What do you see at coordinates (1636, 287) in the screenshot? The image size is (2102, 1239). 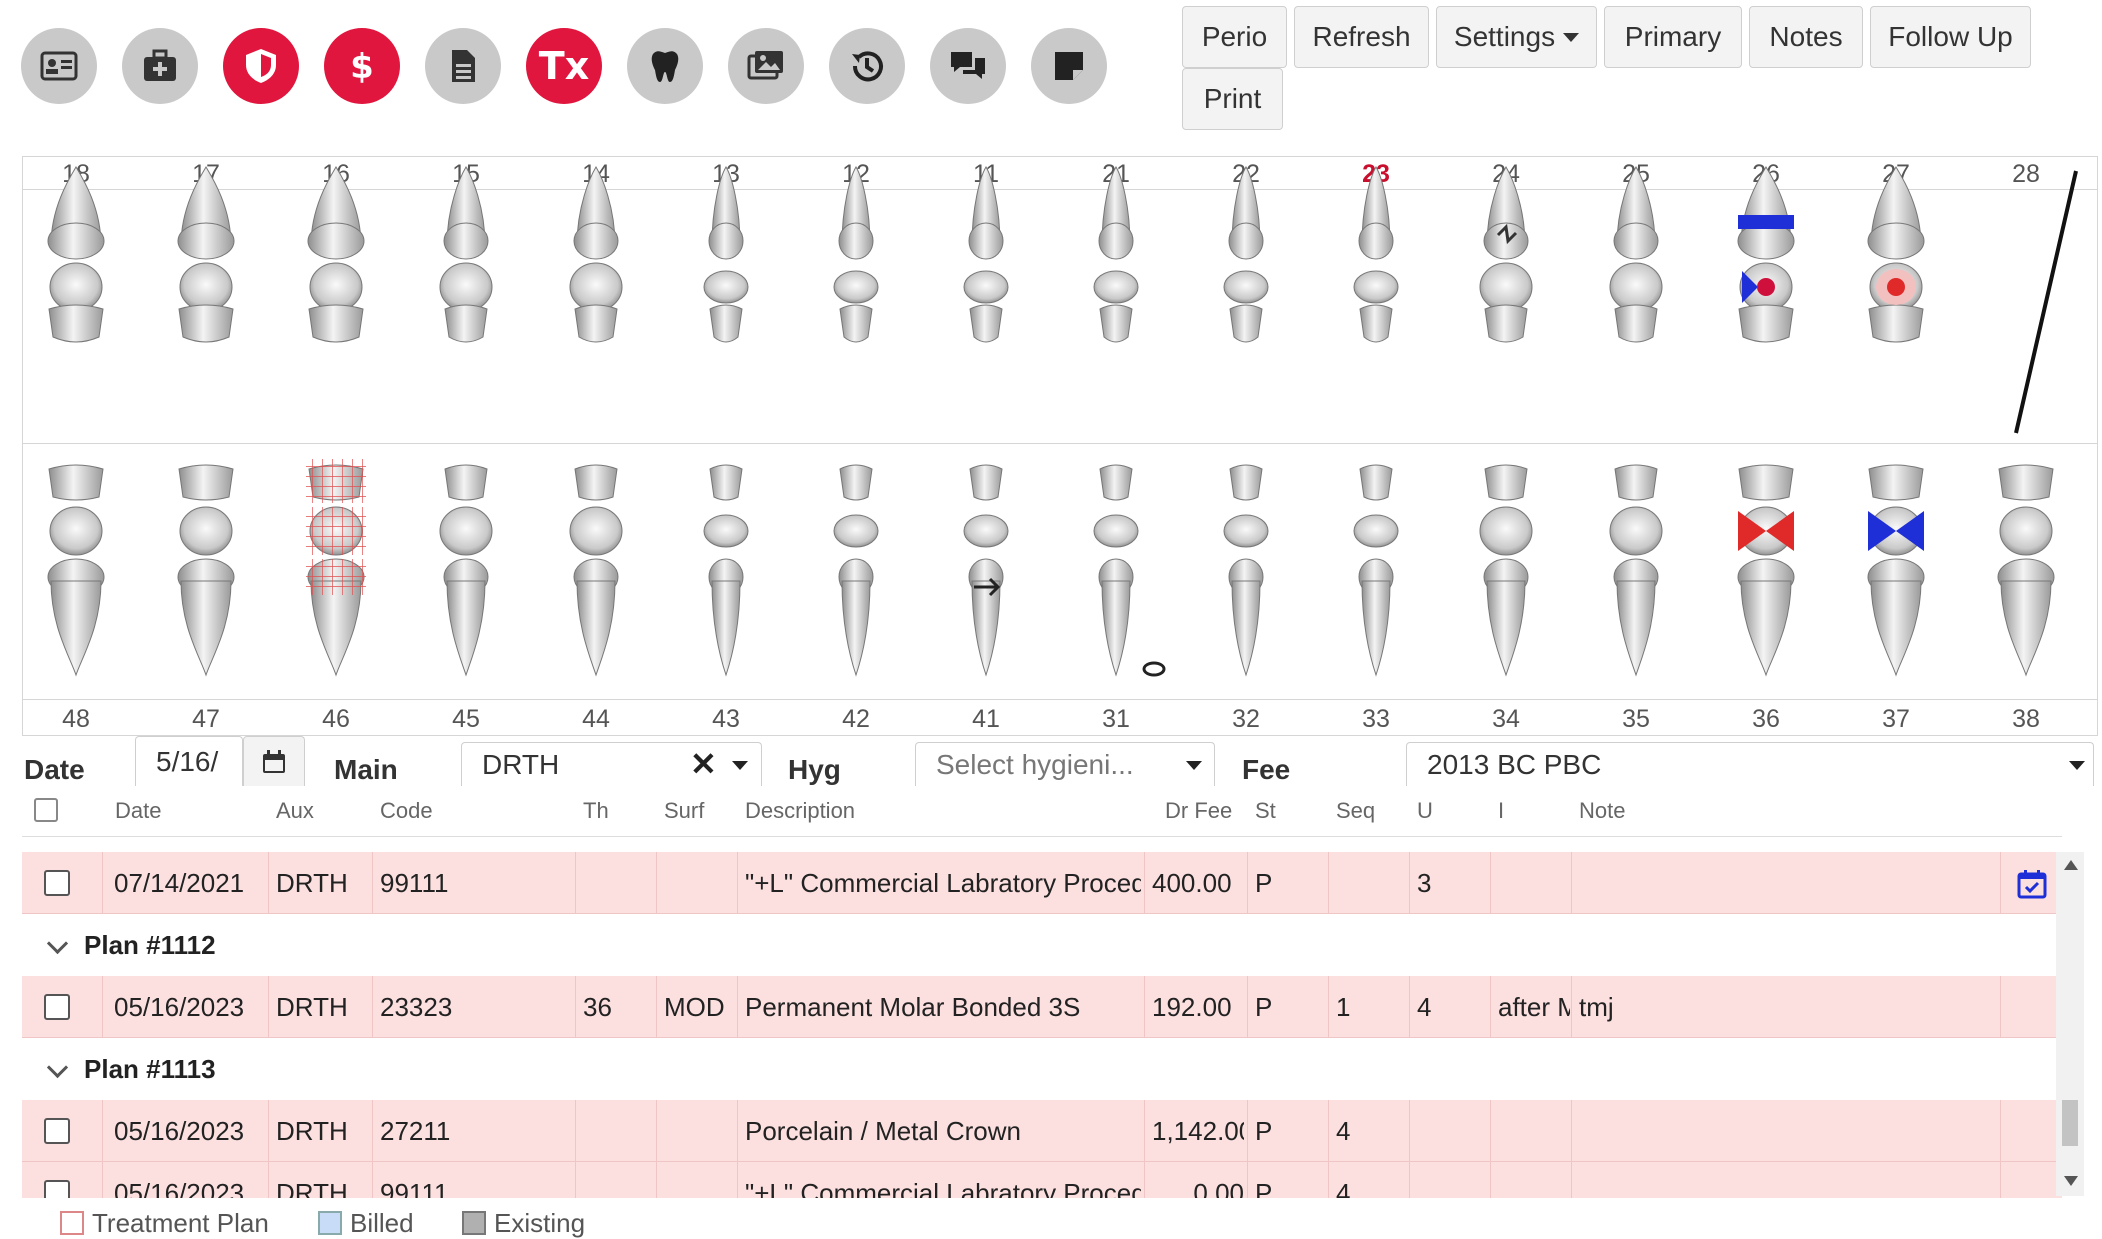 I see `tooth-25-occlusal` at bounding box center [1636, 287].